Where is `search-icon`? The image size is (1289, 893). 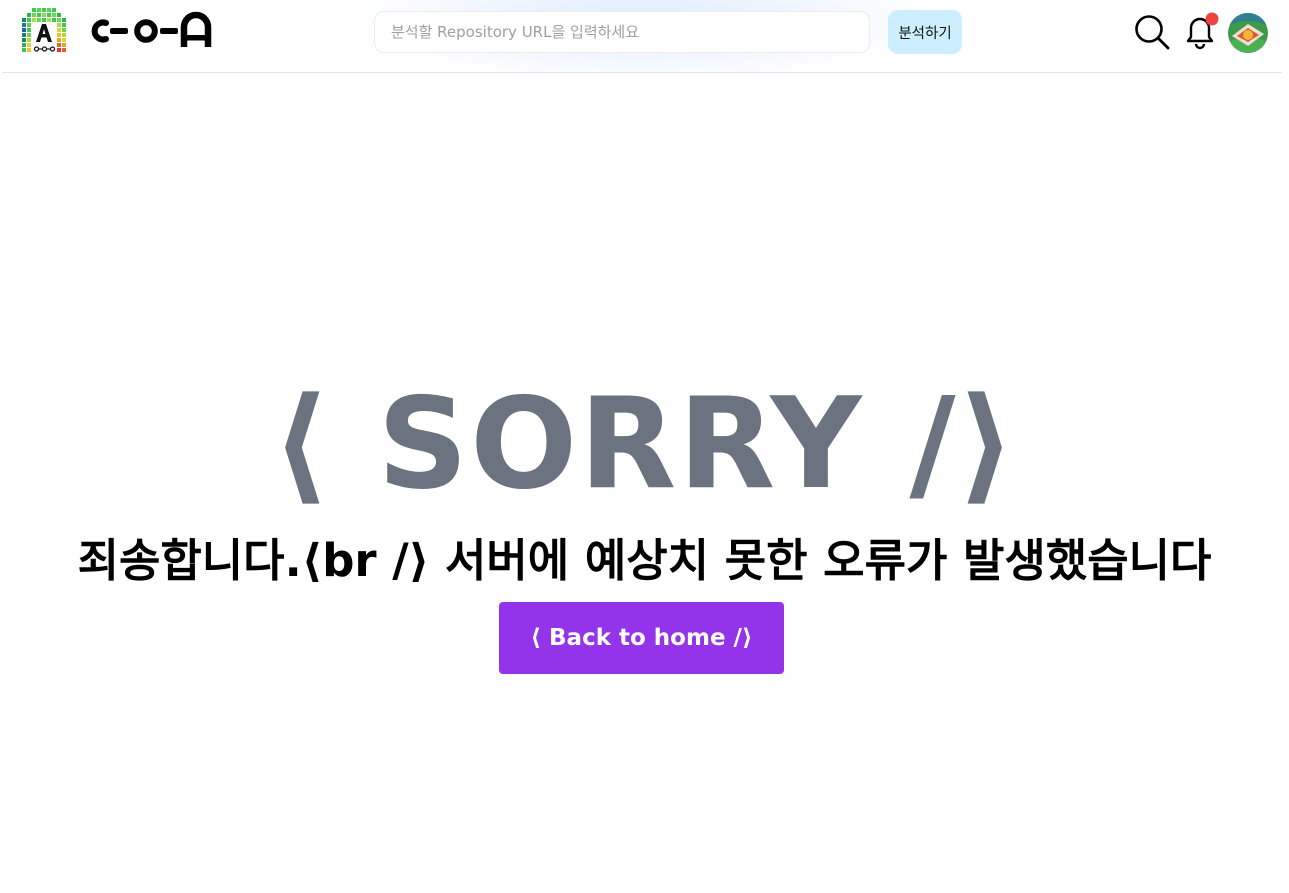
search-icon is located at coordinates (1152, 32).